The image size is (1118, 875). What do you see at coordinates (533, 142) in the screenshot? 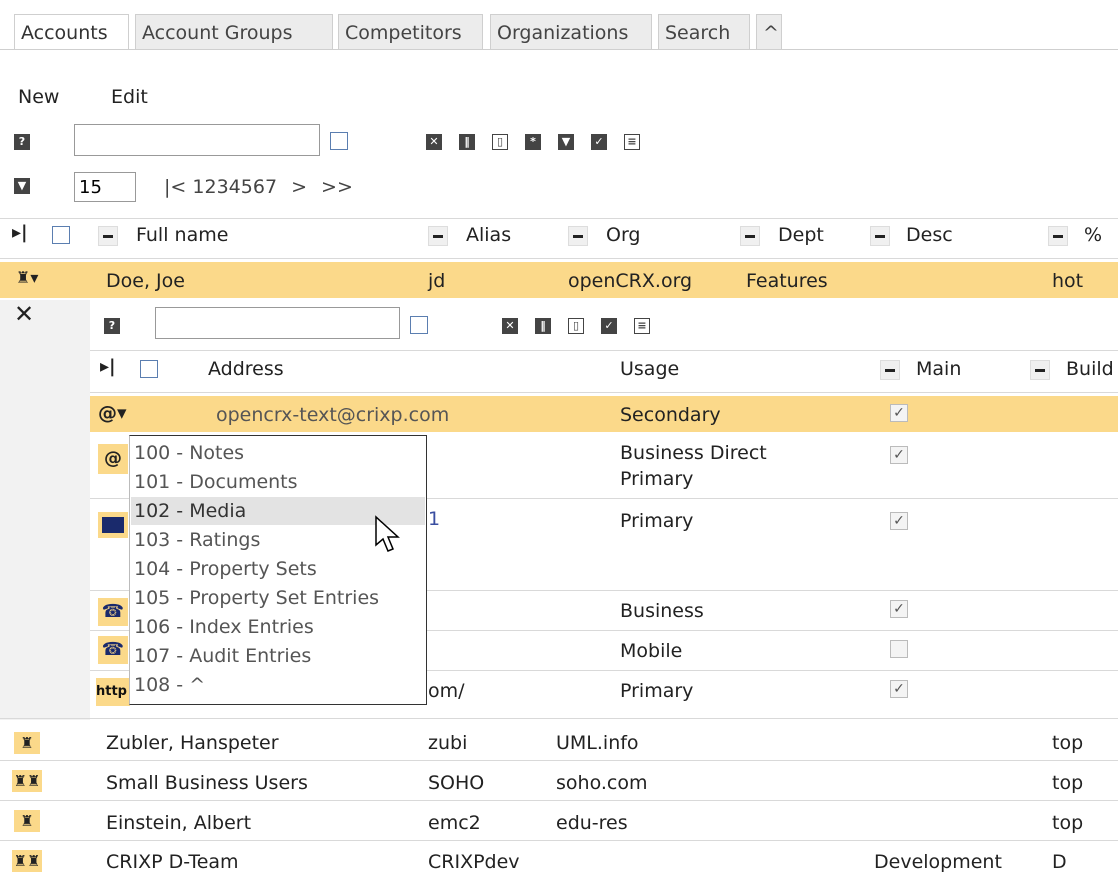
I see `asterisk-icon: *` at bounding box center [533, 142].